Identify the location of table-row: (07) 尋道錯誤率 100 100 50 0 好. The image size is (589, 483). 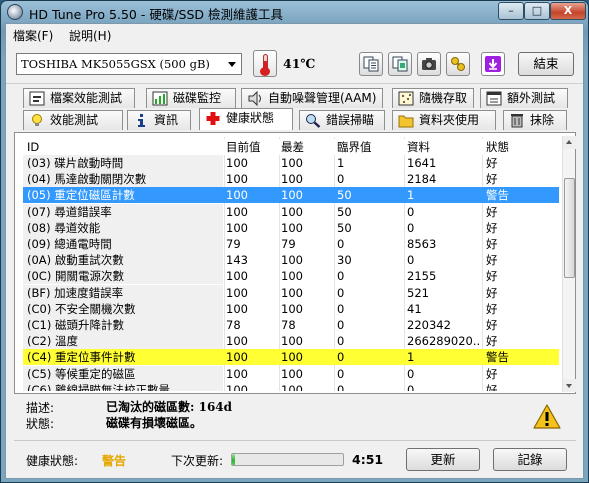
(291, 211).